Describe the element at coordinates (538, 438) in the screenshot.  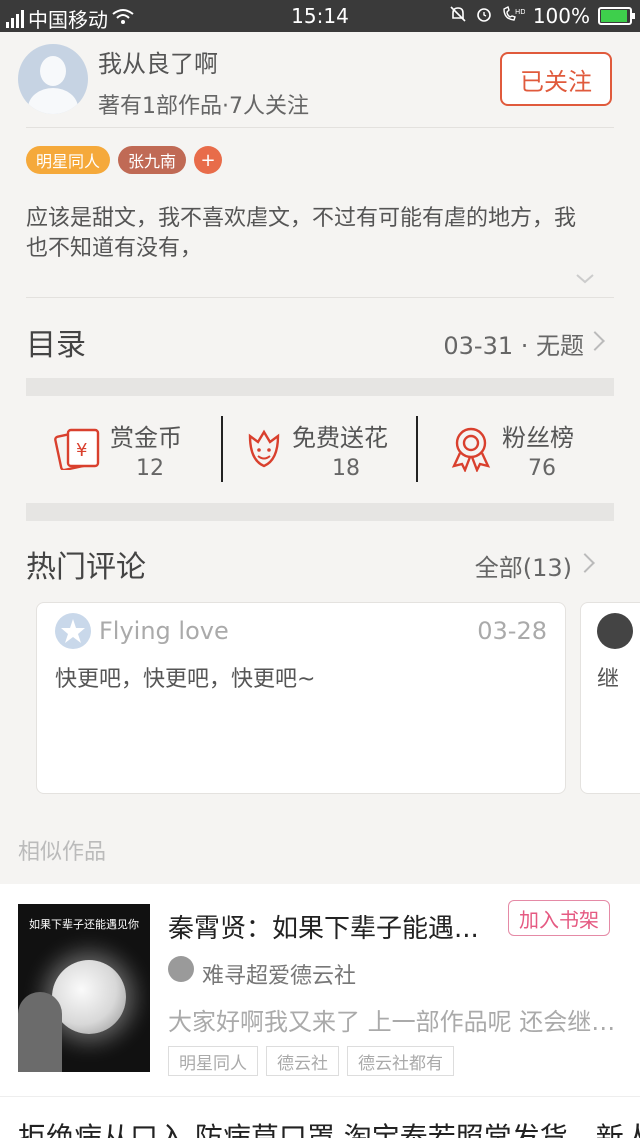
I see `stat-label: 粉丝榜` at that location.